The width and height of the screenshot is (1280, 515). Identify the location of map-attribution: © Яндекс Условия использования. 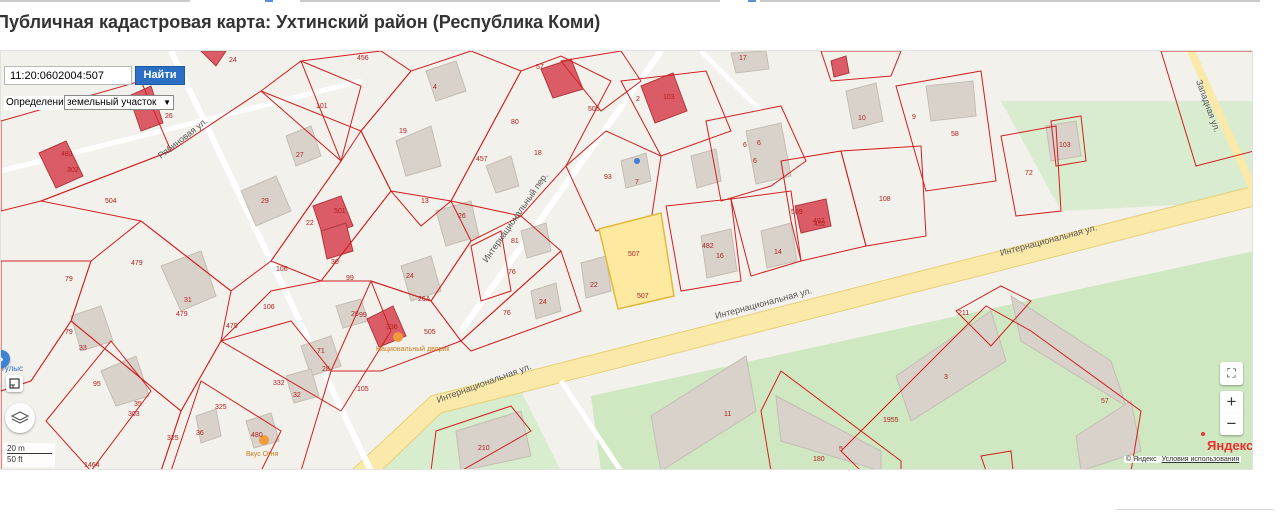
(1183, 459).